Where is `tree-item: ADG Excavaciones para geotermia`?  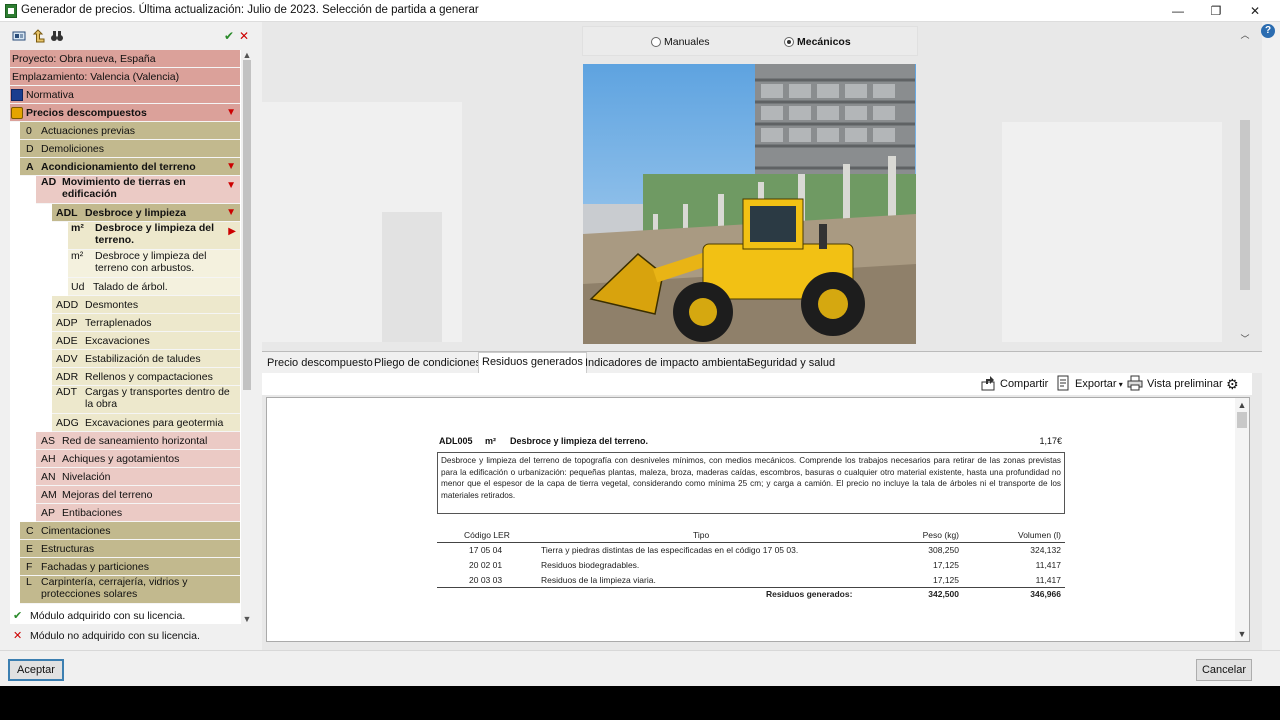
tree-item: ADG Excavaciones para geotermia is located at coordinates (146, 423).